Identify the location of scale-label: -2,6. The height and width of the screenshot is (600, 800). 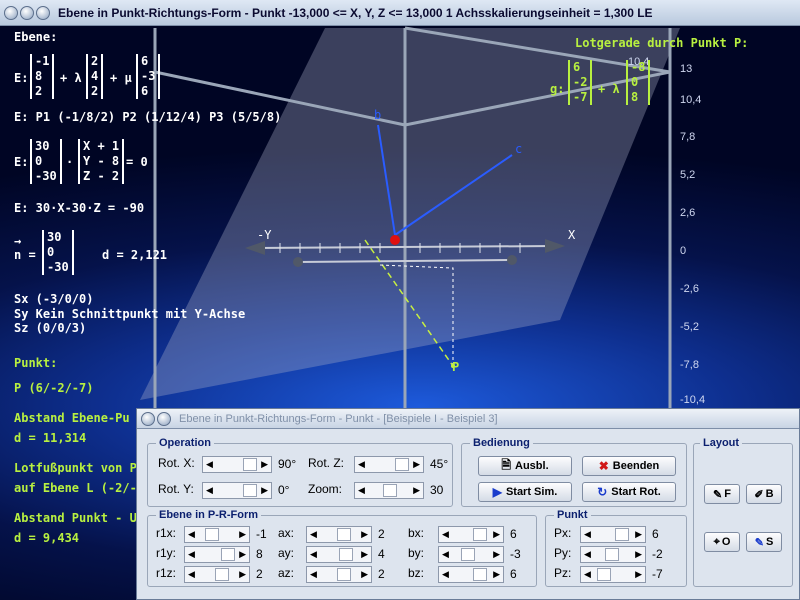
(689, 289).